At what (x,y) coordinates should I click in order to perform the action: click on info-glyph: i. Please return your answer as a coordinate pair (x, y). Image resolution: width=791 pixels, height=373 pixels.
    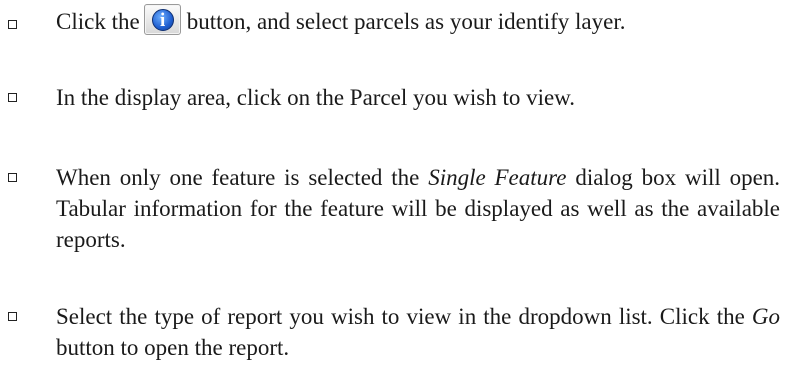
    Looking at the image, I should click on (163, 20).